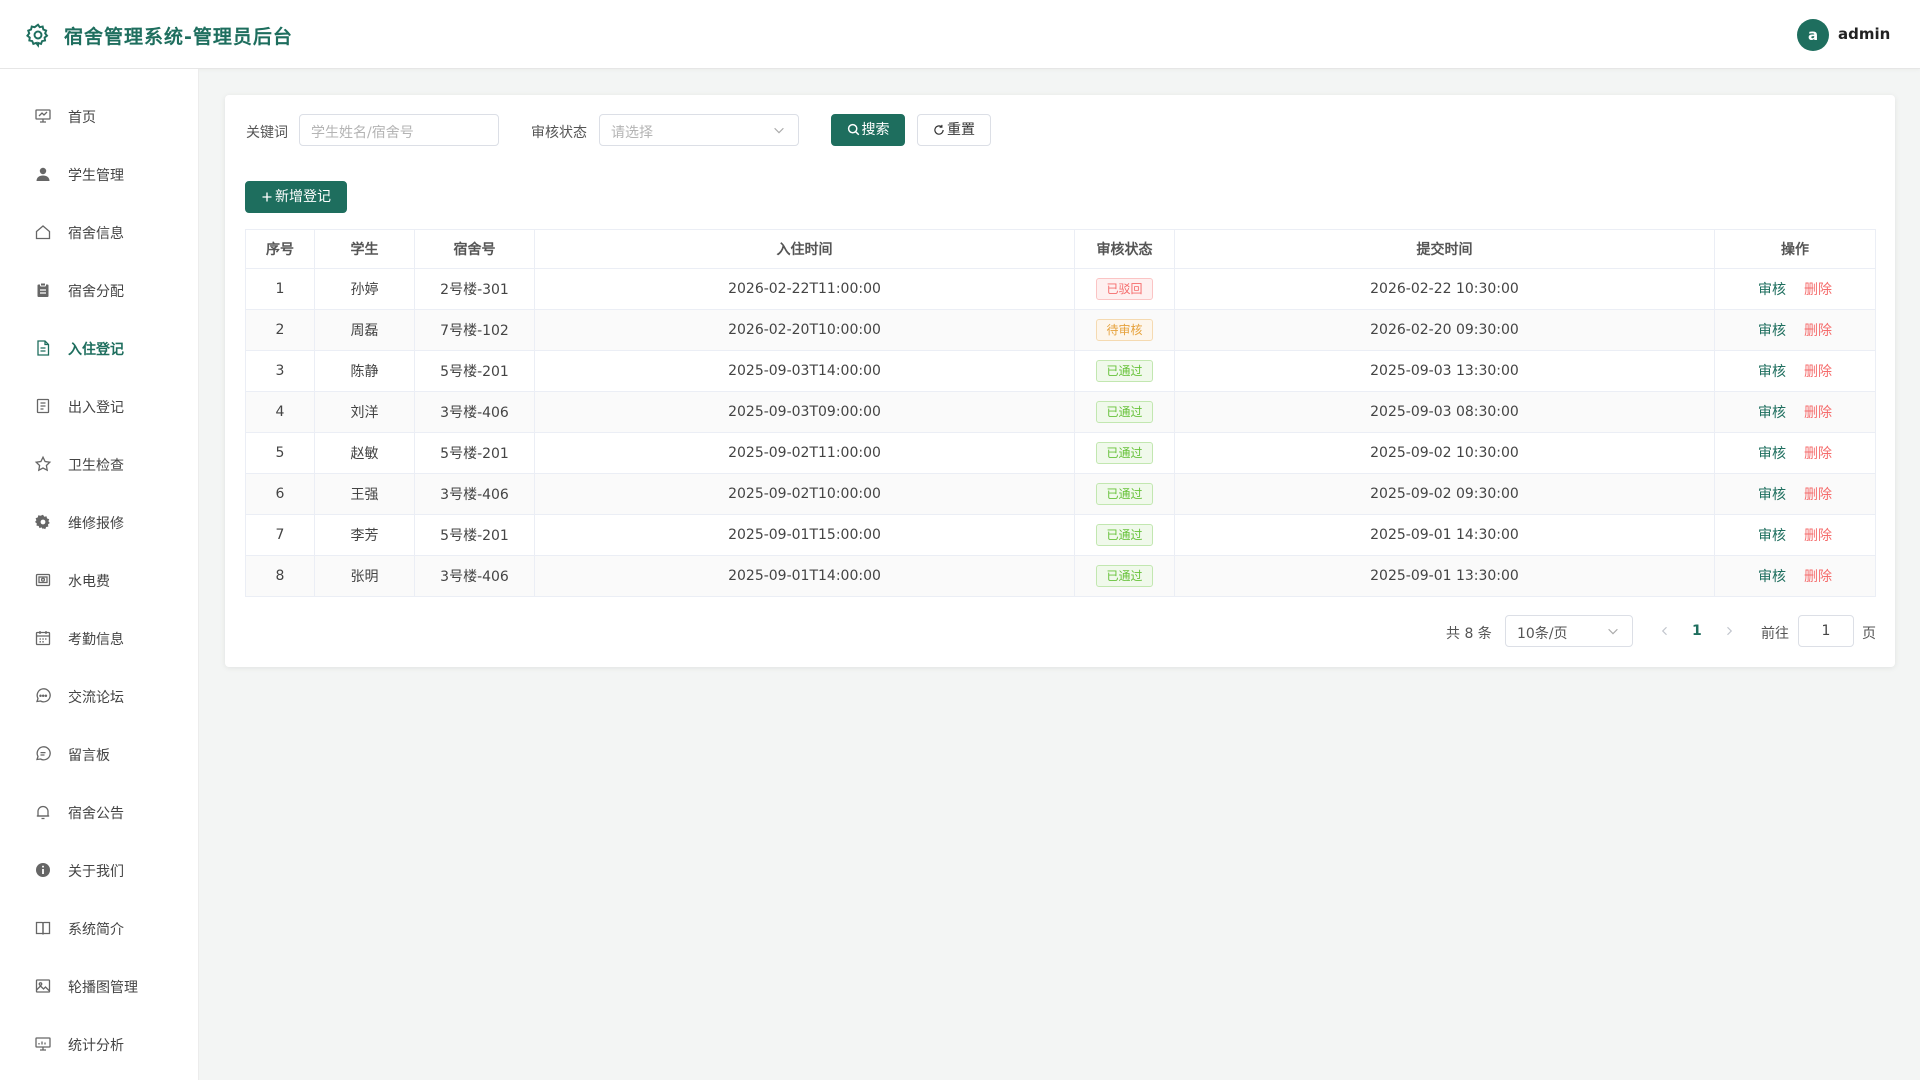 The width and height of the screenshot is (1920, 1080). I want to click on sidebar-item-label: 卫生检查, so click(96, 466).